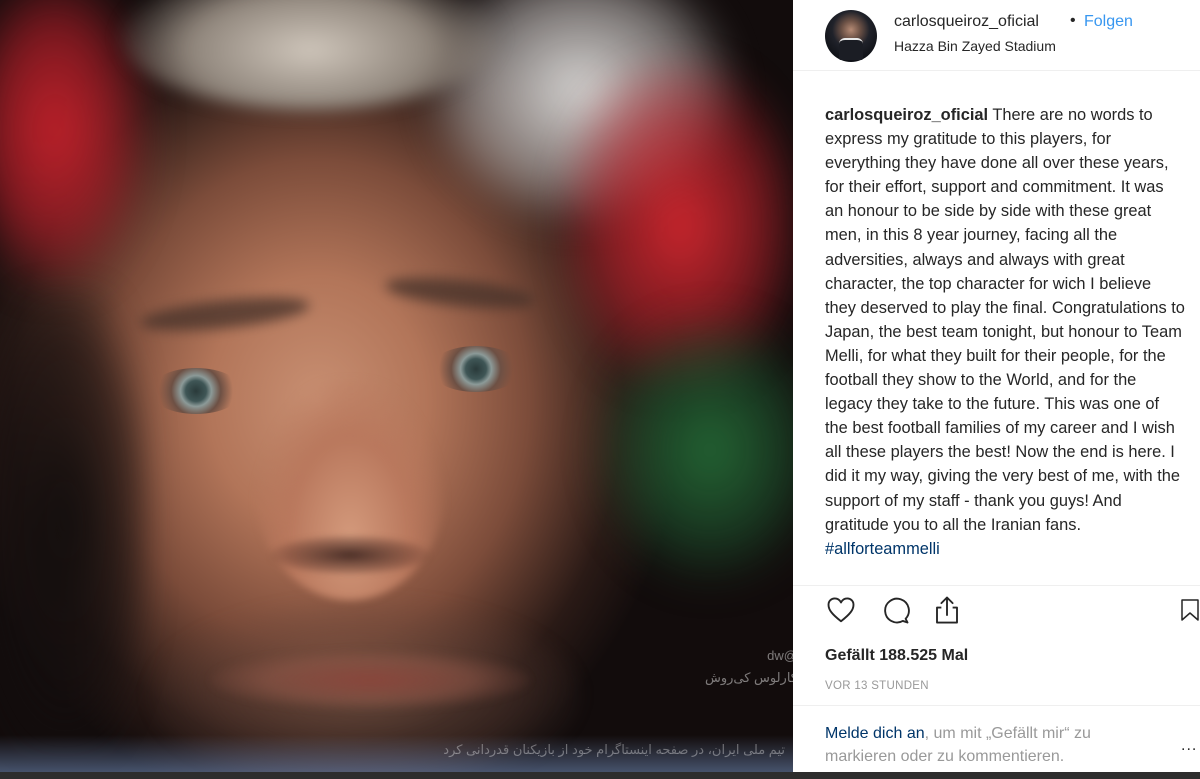 This screenshot has width=1200, height=779. What do you see at coordinates (310, 55) in the screenshot?
I see `hair` at bounding box center [310, 55].